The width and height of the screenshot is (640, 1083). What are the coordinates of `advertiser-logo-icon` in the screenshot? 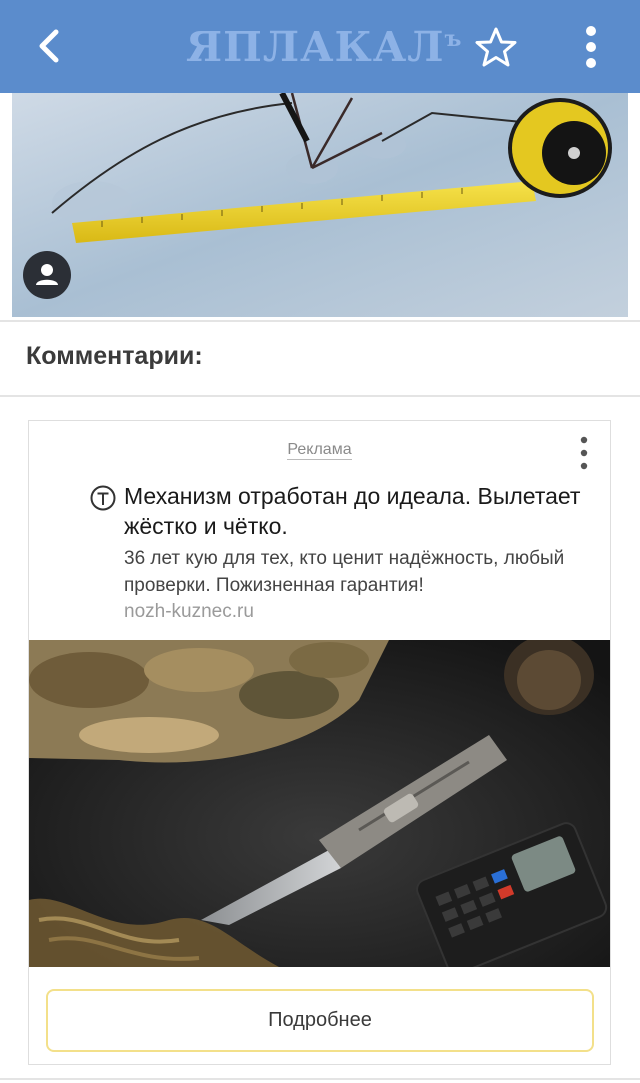 It's located at (103, 498).